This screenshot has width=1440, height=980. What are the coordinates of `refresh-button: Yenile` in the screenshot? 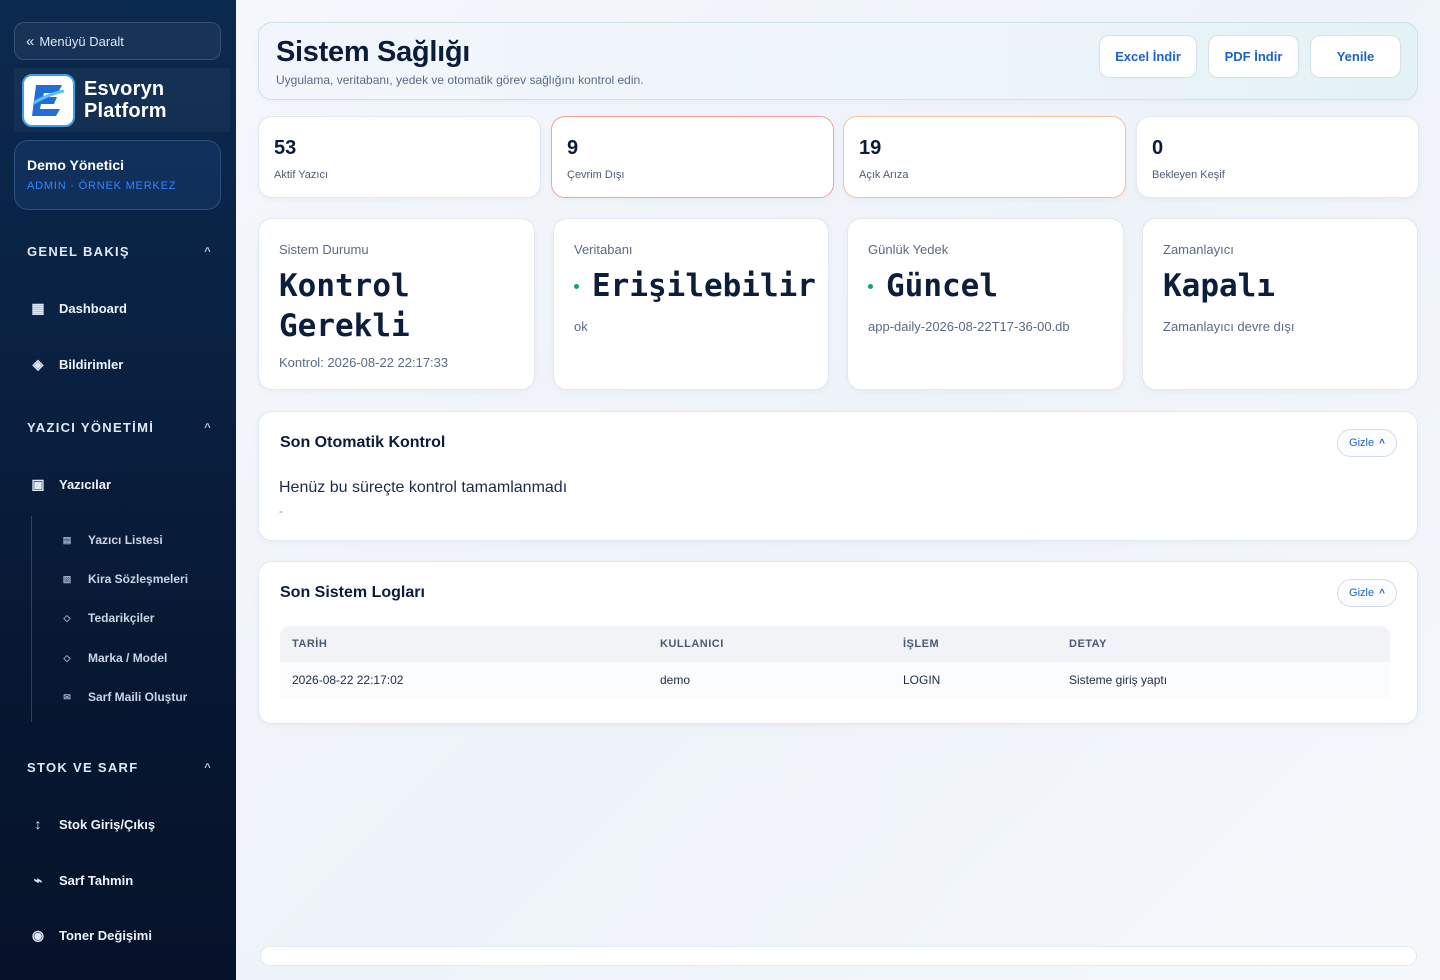 It's located at (1355, 56).